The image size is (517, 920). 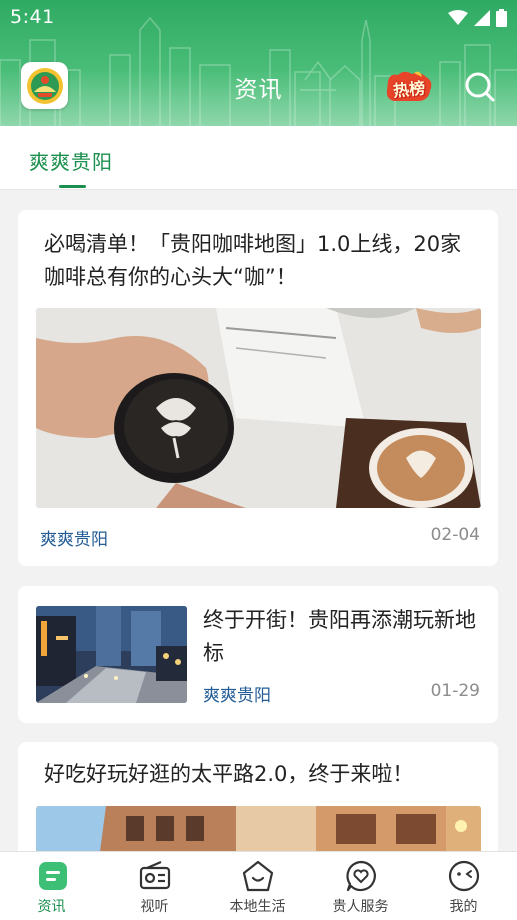 What do you see at coordinates (463, 907) in the screenshot?
I see `nav-label-profile: 我的` at bounding box center [463, 907].